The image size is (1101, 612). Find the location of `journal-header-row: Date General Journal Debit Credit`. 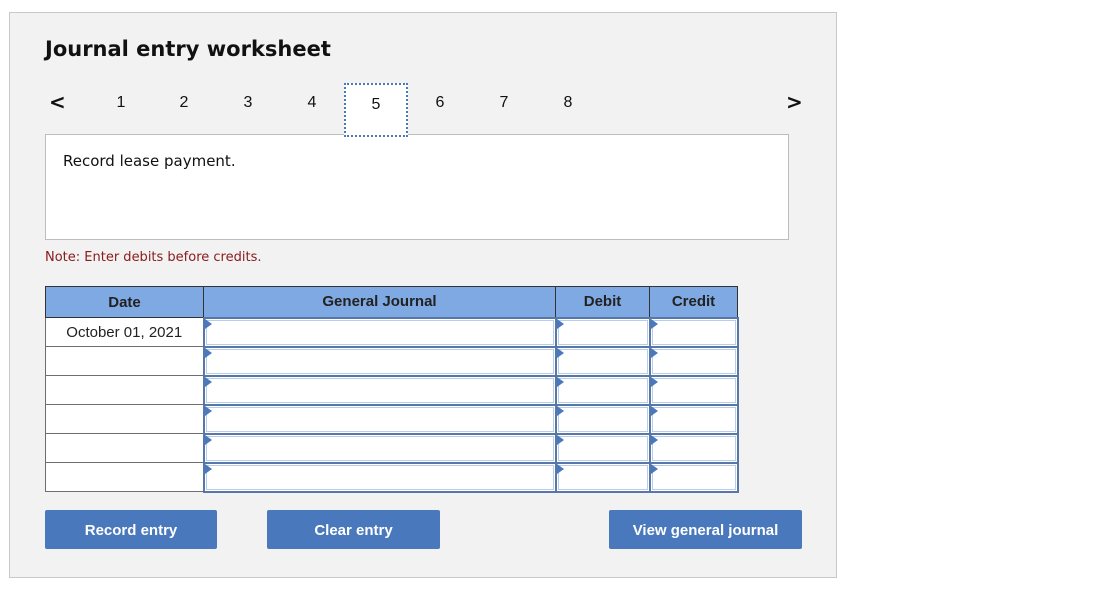

journal-header-row: Date General Journal Debit Credit is located at coordinates (391, 302).